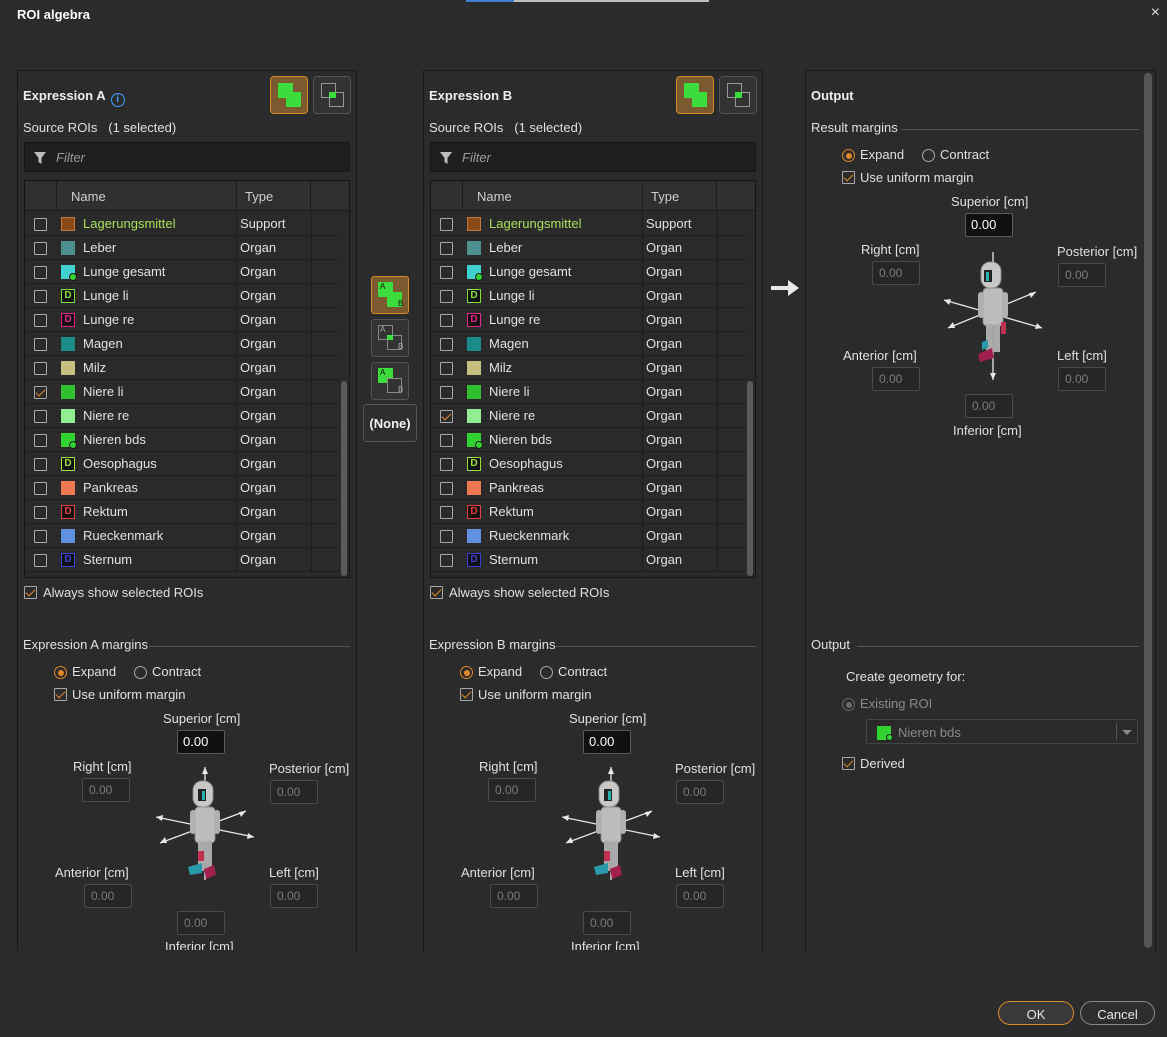 This screenshot has width=1167, height=1037. What do you see at coordinates (546, 672) in the screenshot?
I see `contract-radio-b` at bounding box center [546, 672].